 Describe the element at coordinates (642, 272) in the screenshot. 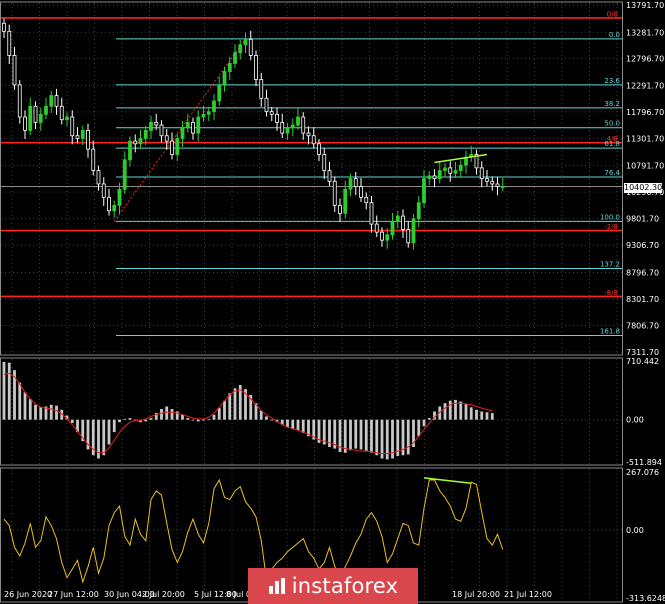

I see `price-tick-label: 8796.70` at that location.